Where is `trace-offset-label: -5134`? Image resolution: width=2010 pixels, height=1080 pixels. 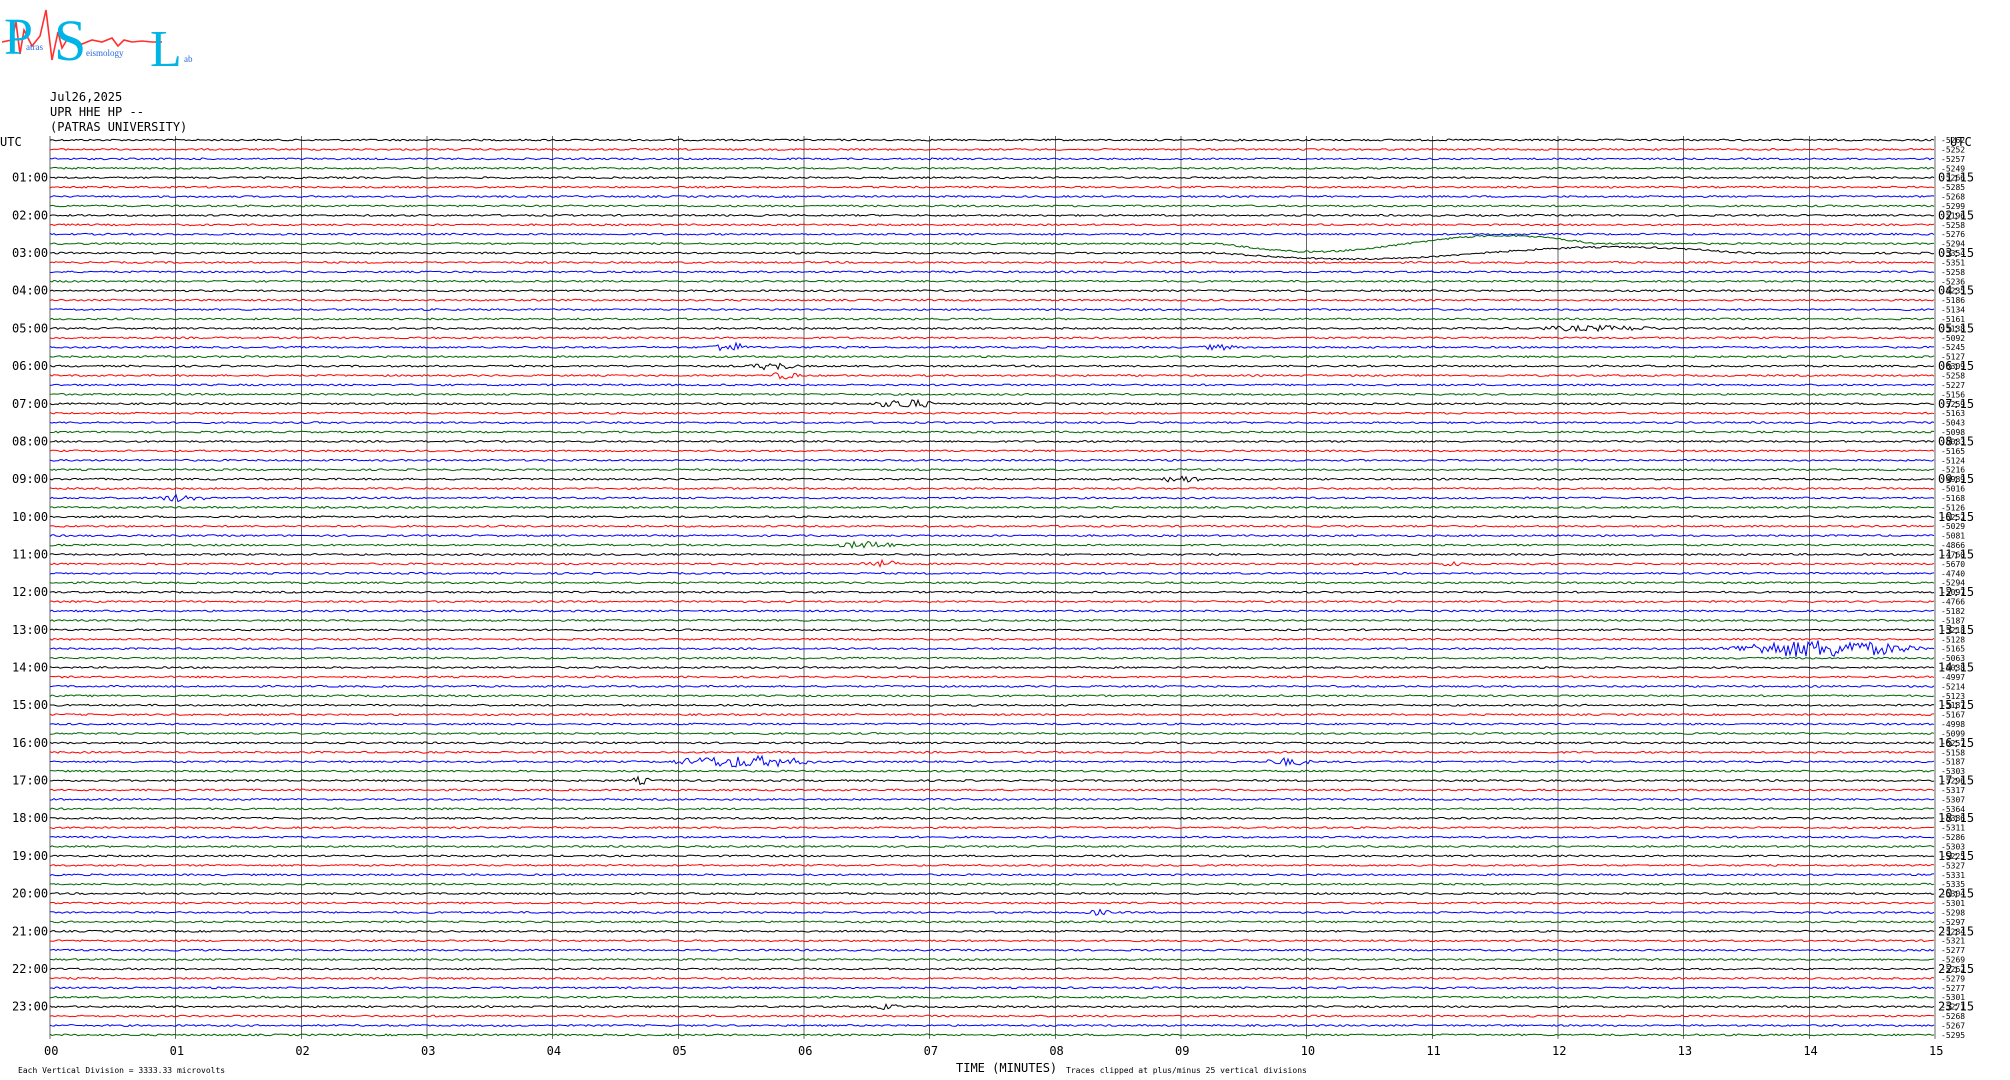
trace-offset-label: -5134 is located at coordinates (1953, 310).